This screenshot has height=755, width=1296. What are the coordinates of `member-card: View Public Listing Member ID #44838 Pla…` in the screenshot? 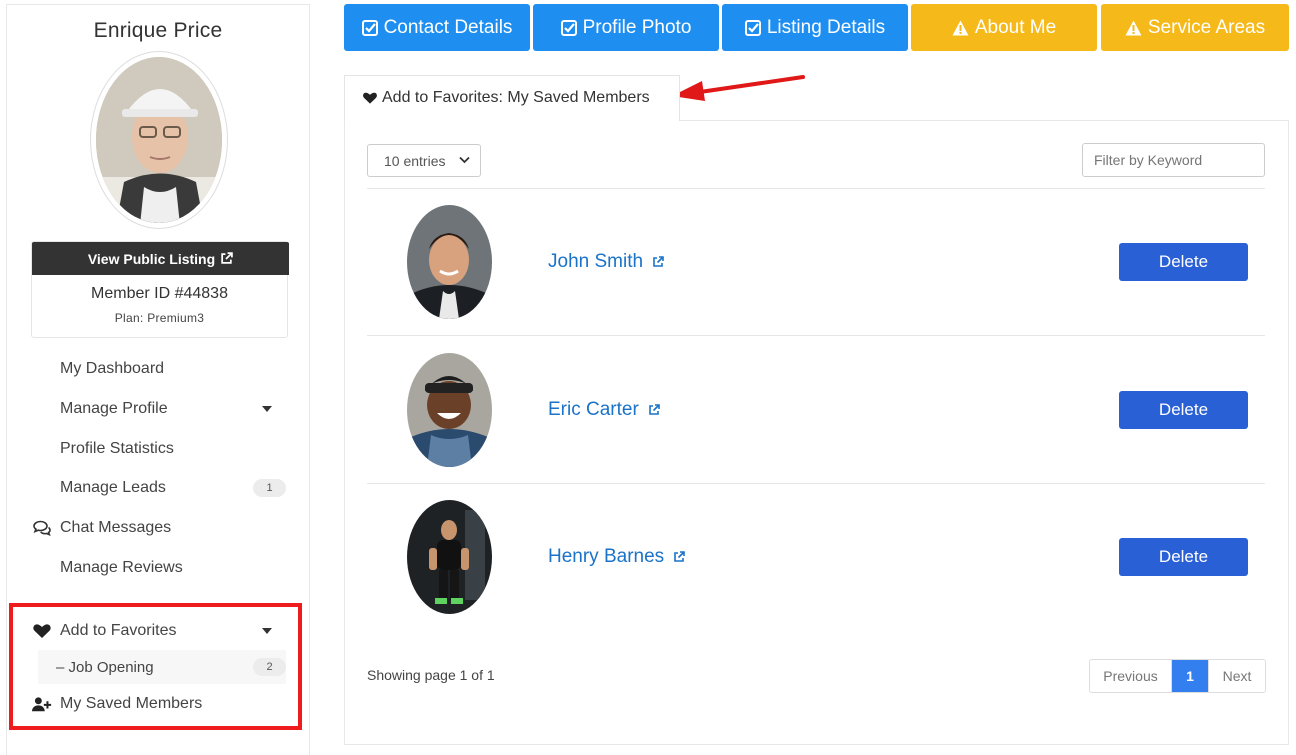 It's located at (160, 289).